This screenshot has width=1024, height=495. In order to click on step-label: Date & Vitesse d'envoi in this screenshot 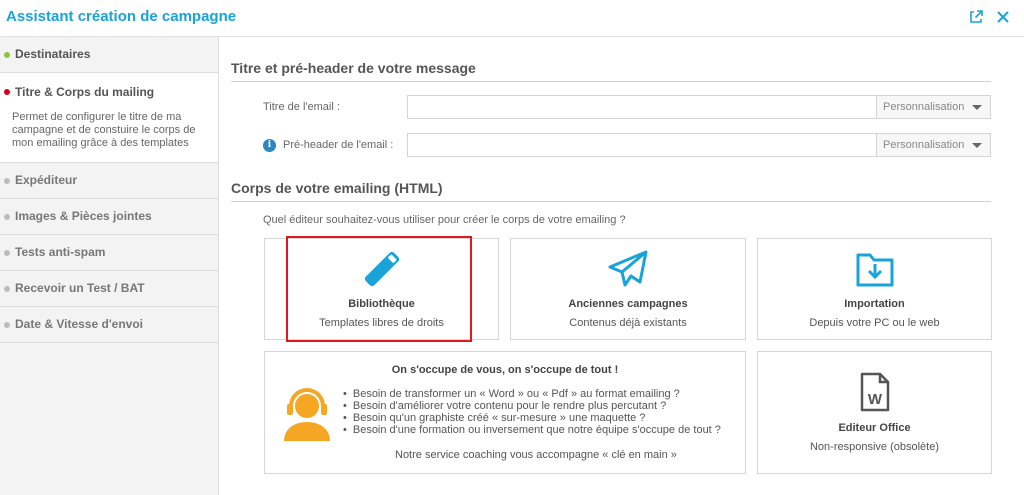, I will do `click(79, 324)`.